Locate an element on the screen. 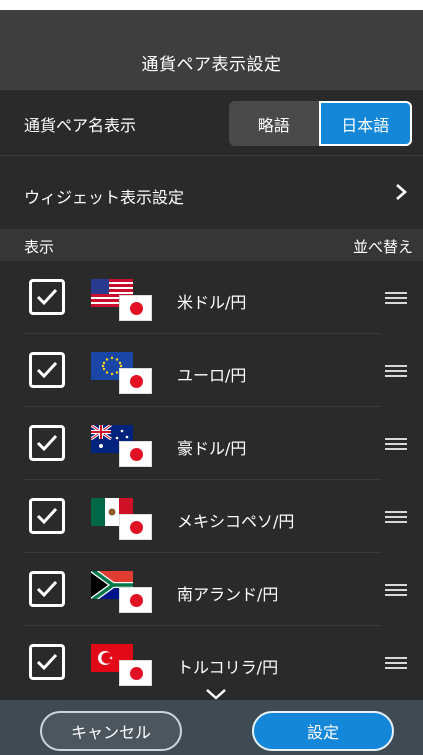  pair-name: 南アランド/円 is located at coordinates (228, 594).